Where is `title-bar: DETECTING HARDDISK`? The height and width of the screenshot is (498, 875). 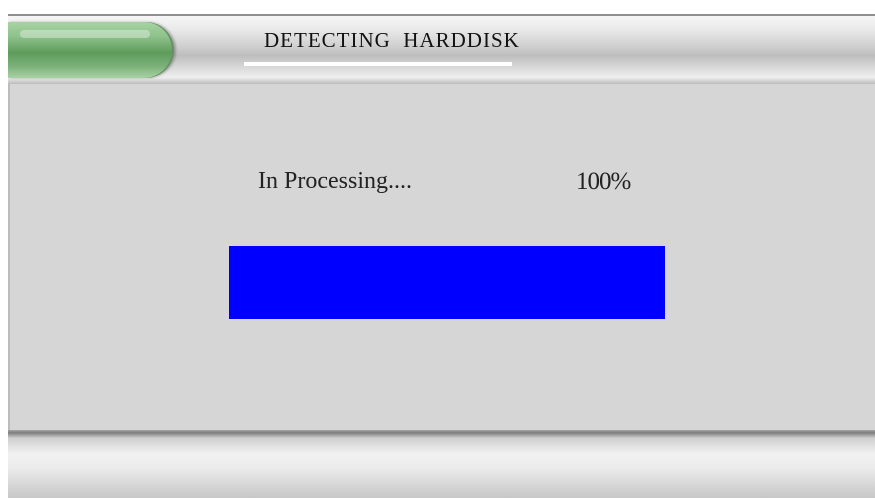 title-bar: DETECTING HARDDISK is located at coordinates (441, 49).